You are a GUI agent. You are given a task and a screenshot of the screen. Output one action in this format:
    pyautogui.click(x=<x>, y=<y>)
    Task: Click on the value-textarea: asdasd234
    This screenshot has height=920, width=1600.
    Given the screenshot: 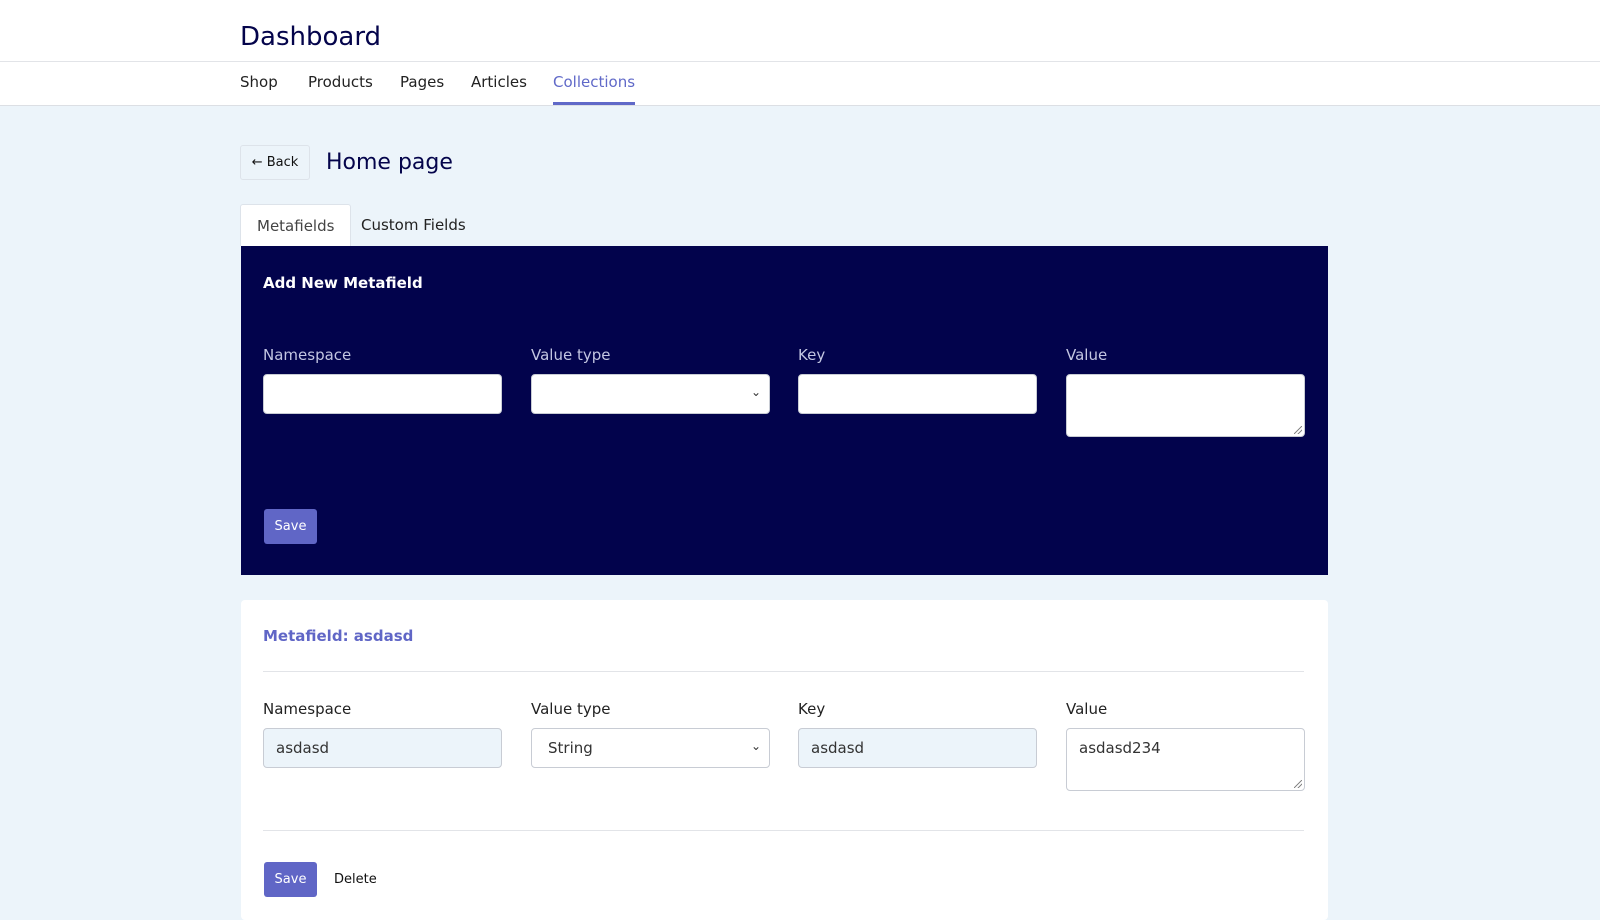 What is the action you would take?
    pyautogui.click(x=1185, y=759)
    